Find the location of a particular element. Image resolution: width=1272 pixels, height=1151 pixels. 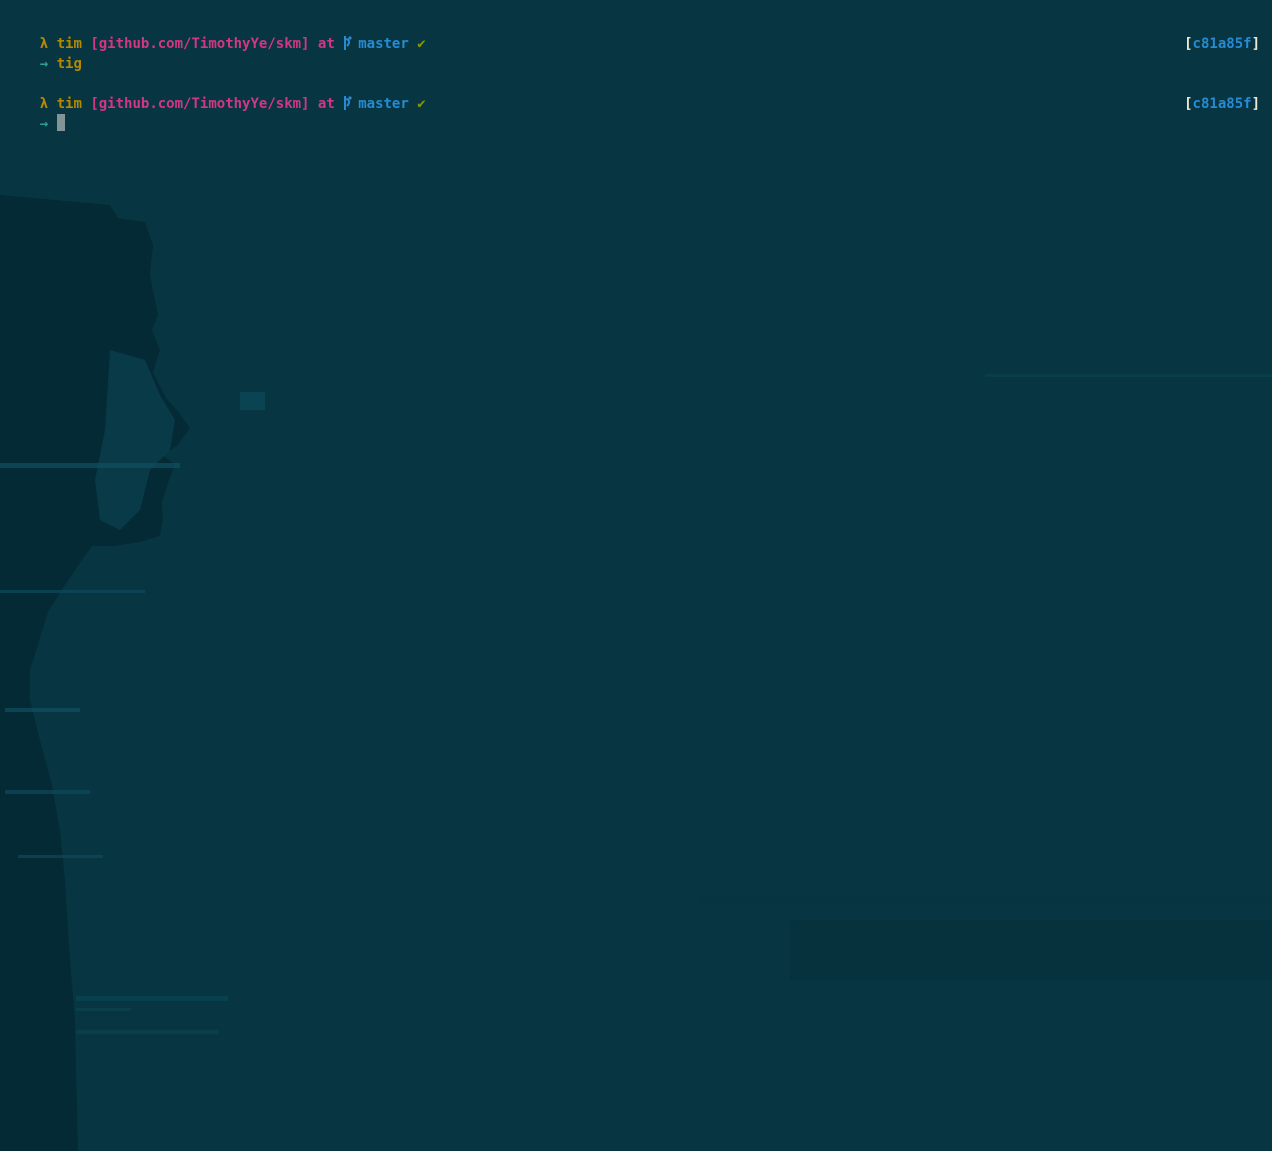

command-text: tig is located at coordinates (69, 64).